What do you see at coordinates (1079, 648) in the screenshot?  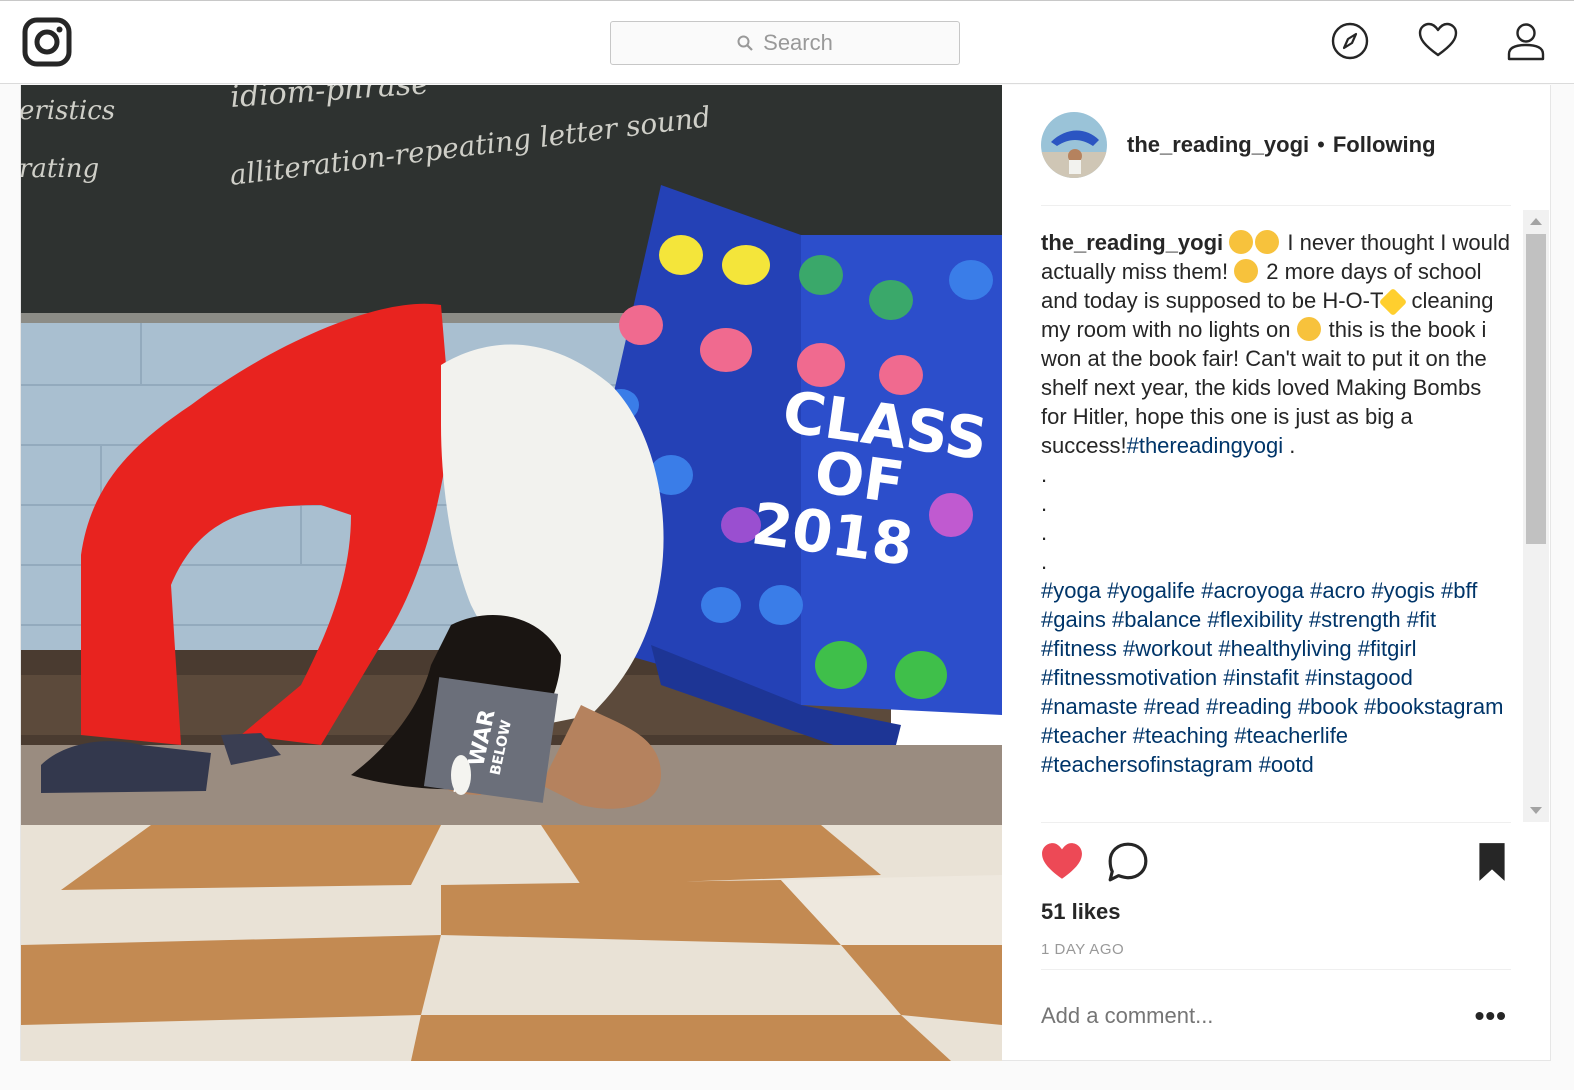 I see `hashtag-link: #fitness` at bounding box center [1079, 648].